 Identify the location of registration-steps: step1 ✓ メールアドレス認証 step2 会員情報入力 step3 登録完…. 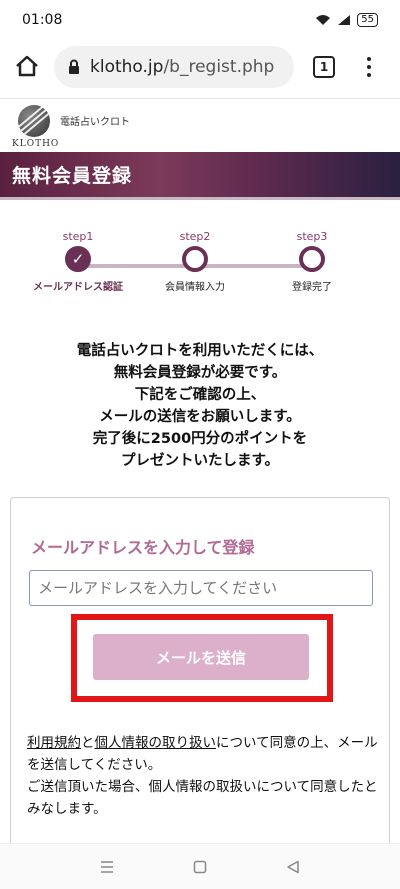
(200, 270).